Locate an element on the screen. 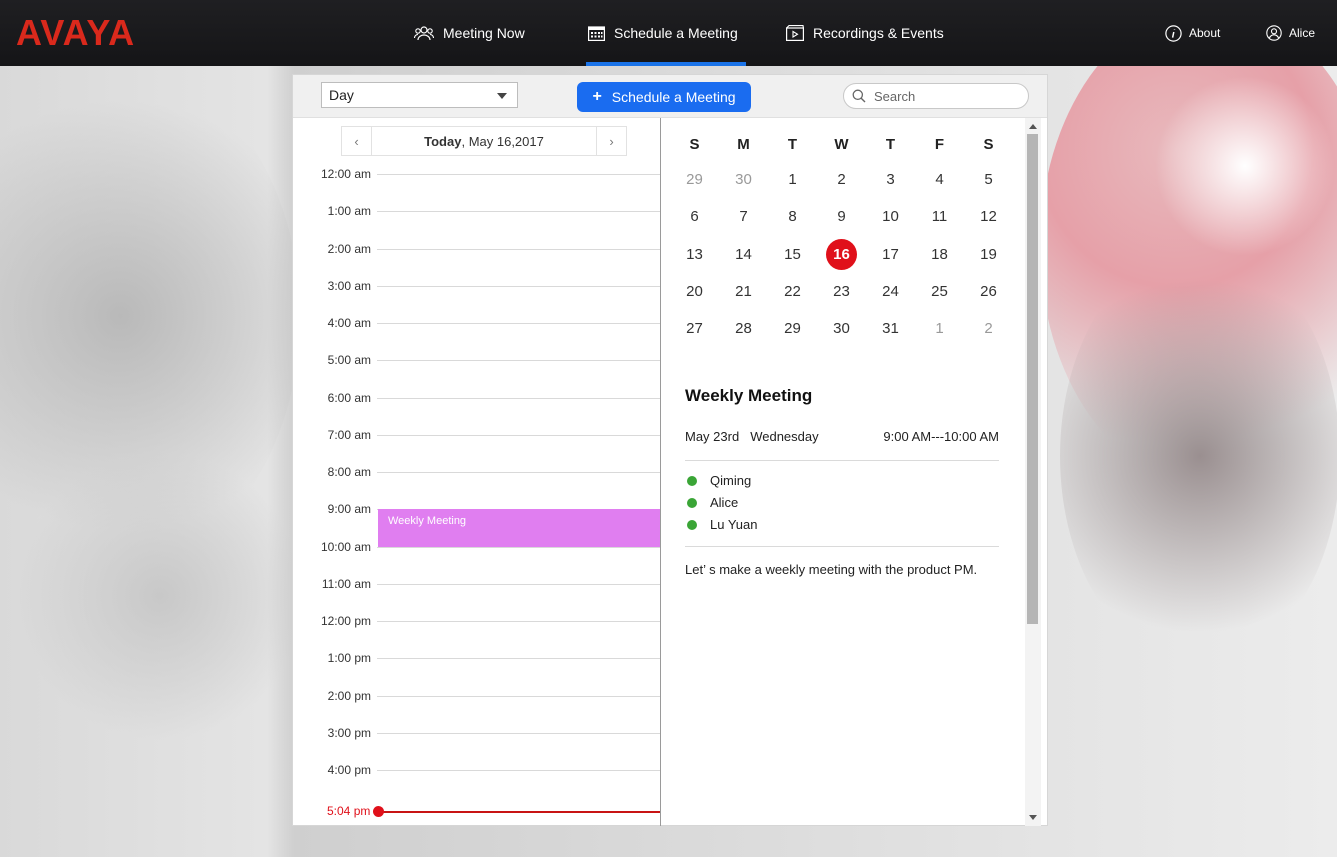  vertical-scrollbar is located at coordinates (1033, 472).